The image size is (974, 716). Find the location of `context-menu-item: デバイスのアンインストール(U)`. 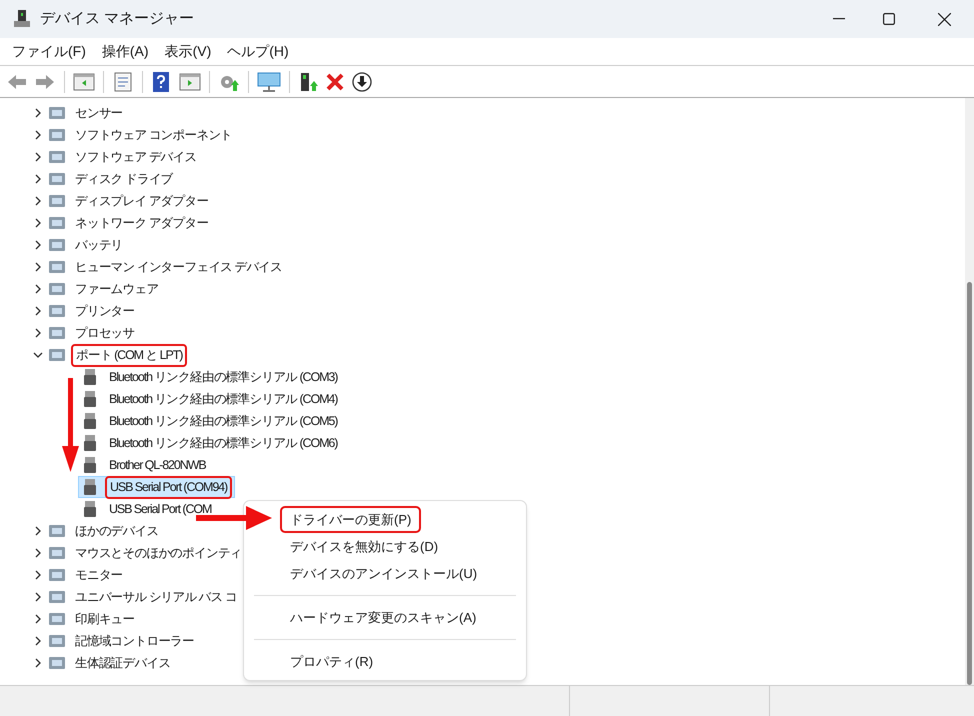

context-menu-item: デバイスのアンインストール(U) is located at coordinates (385, 573).